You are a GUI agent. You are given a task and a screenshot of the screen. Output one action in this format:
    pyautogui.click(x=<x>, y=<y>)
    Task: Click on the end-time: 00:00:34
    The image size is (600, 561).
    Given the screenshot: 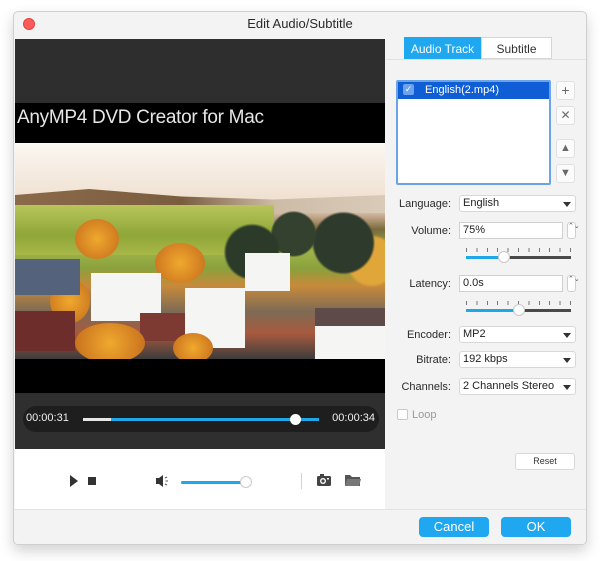 What is the action you would take?
    pyautogui.click(x=353, y=418)
    